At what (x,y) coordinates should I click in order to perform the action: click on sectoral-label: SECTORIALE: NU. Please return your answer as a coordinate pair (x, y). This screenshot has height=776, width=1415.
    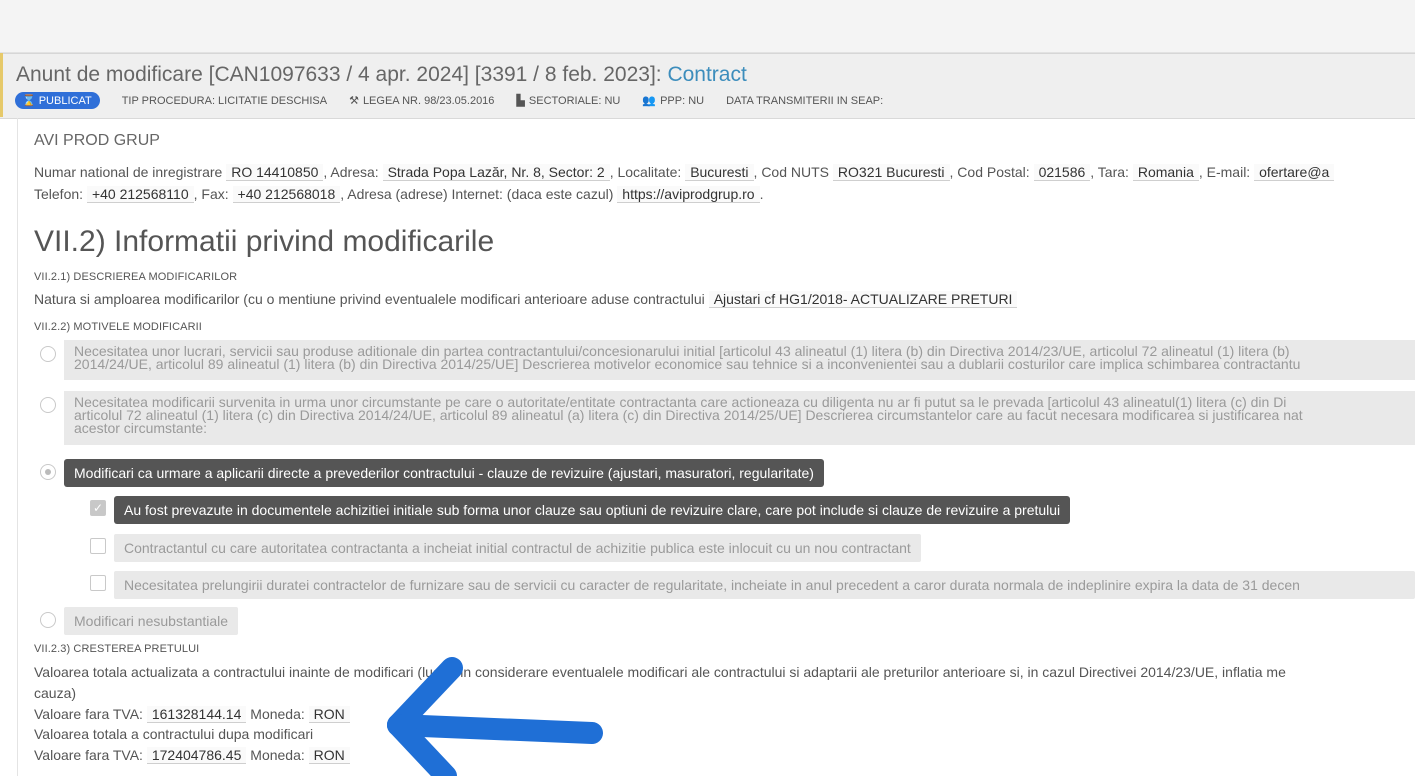
    Looking at the image, I should click on (574, 100).